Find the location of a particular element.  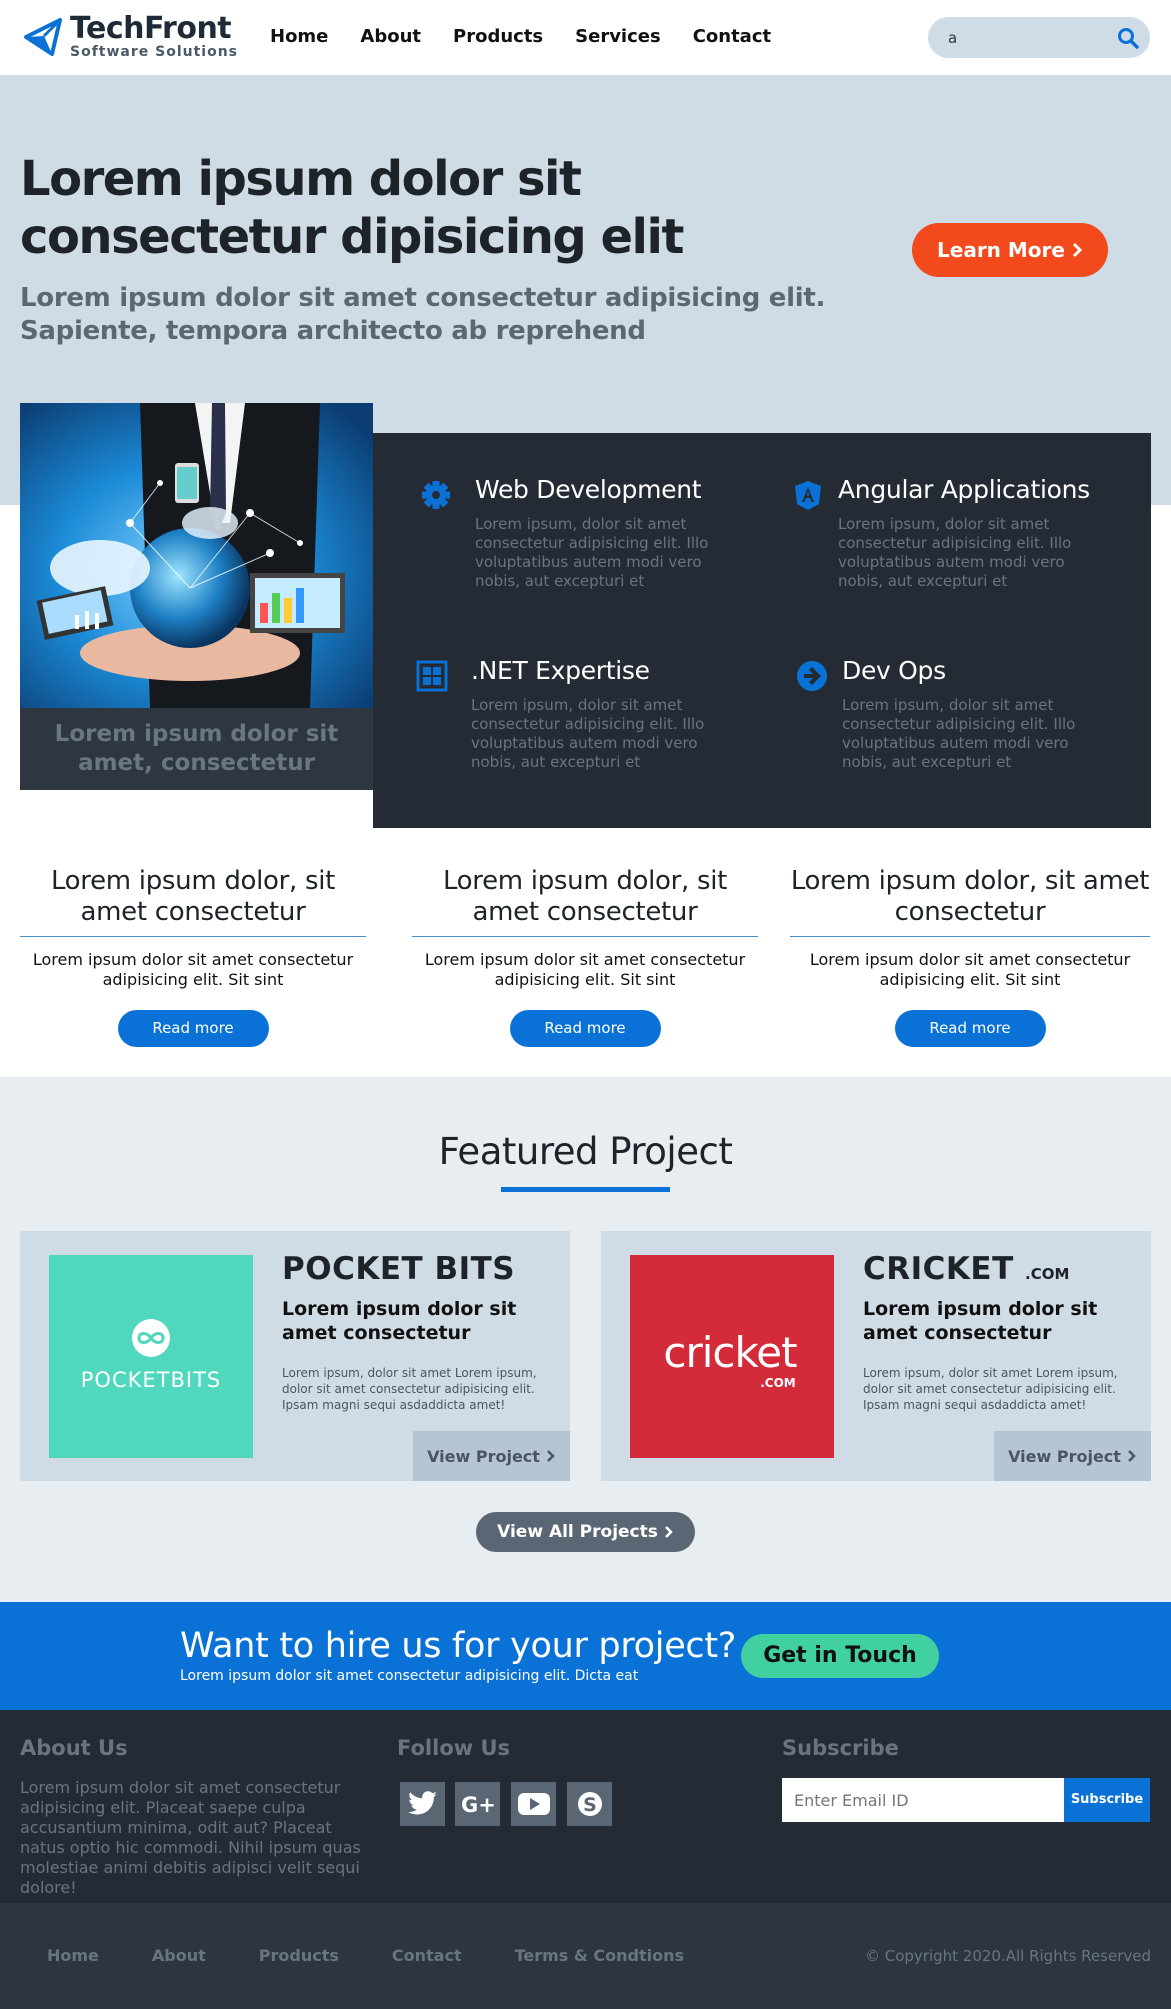

gear-icon is located at coordinates (436, 495).